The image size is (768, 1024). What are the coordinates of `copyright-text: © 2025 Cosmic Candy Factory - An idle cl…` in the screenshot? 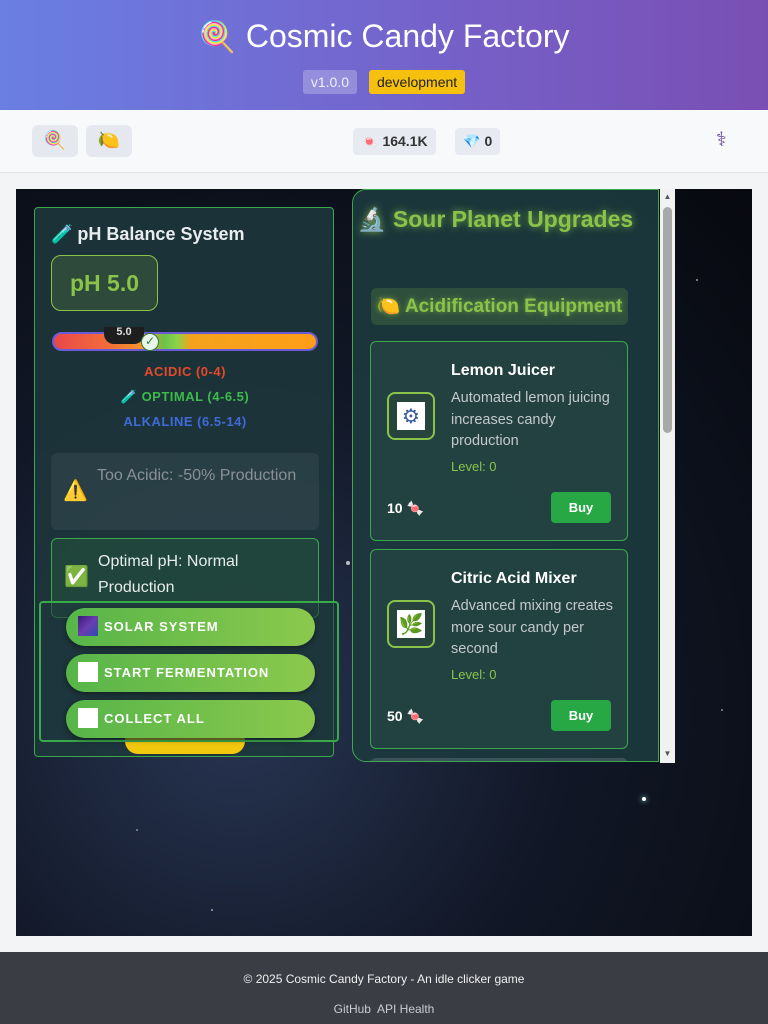 It's located at (384, 979).